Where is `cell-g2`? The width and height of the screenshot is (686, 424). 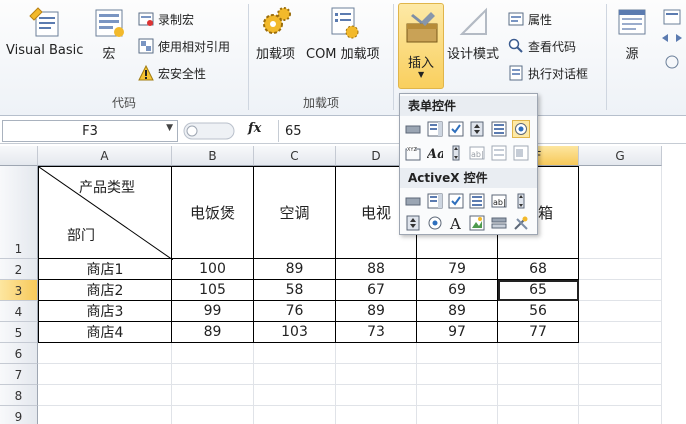
cell-g2 is located at coordinates (620, 269).